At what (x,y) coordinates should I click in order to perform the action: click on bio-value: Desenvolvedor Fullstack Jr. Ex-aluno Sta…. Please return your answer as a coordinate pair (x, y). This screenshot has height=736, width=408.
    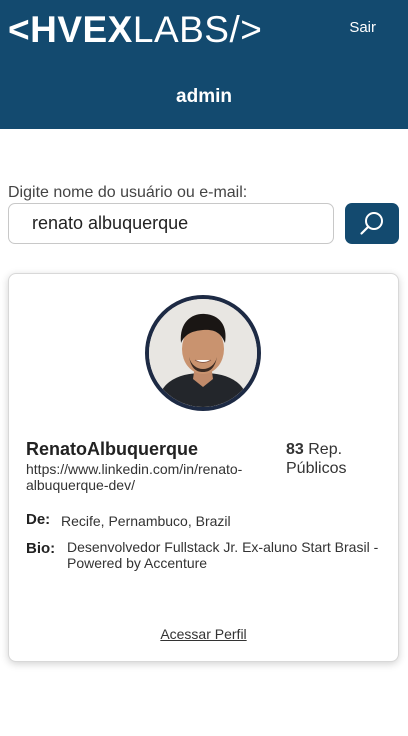
    Looking at the image, I should click on (223, 555).